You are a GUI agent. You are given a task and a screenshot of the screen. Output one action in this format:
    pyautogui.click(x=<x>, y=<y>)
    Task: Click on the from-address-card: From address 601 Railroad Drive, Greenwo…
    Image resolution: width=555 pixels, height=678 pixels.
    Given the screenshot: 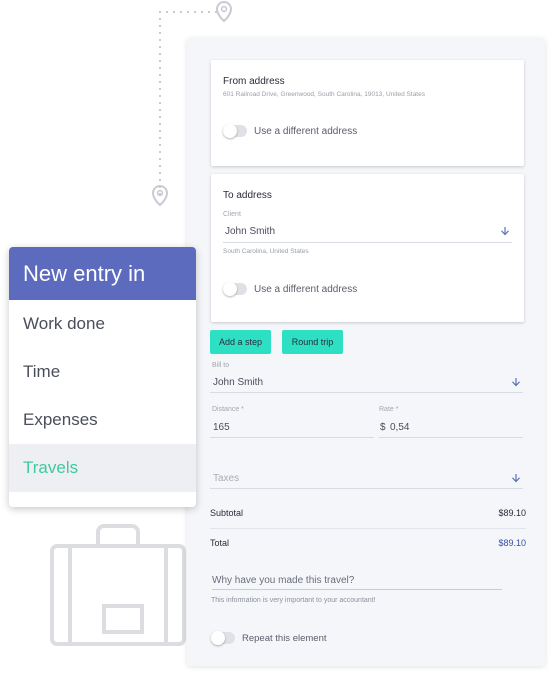 What is the action you would take?
    pyautogui.click(x=367, y=113)
    